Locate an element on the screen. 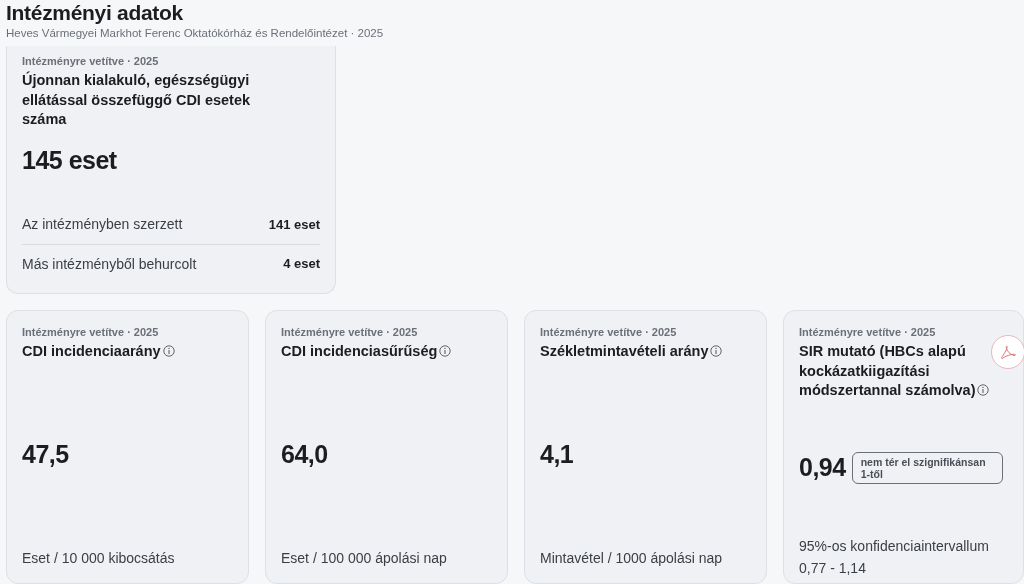  card-value: 145 eset is located at coordinates (70, 160).